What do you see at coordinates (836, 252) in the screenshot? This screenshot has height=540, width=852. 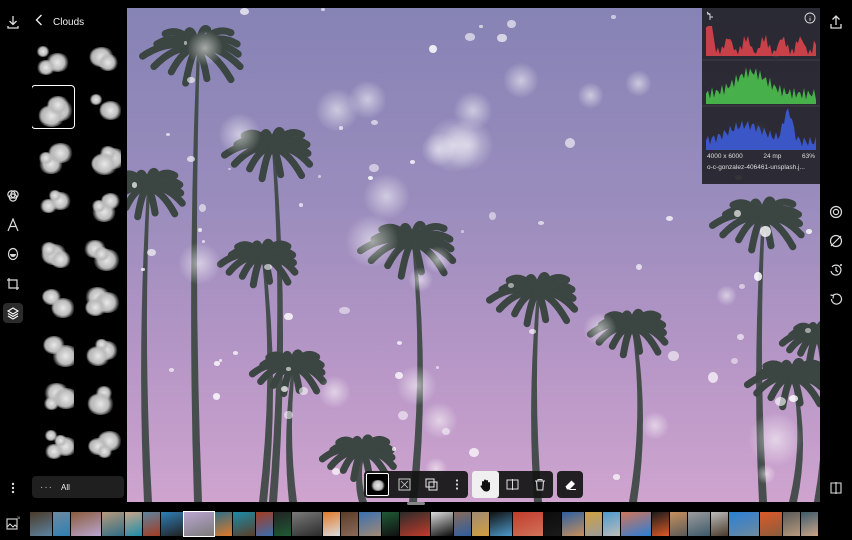 I see `right-rail` at bounding box center [836, 252].